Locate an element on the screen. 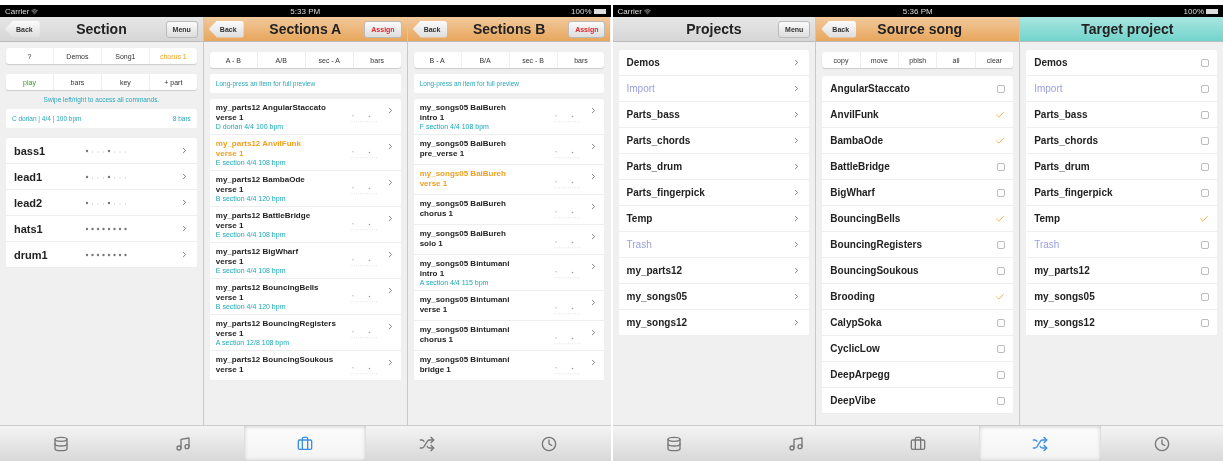 The width and height of the screenshot is (1223, 461). track-name: lead1 is located at coordinates (29, 176).